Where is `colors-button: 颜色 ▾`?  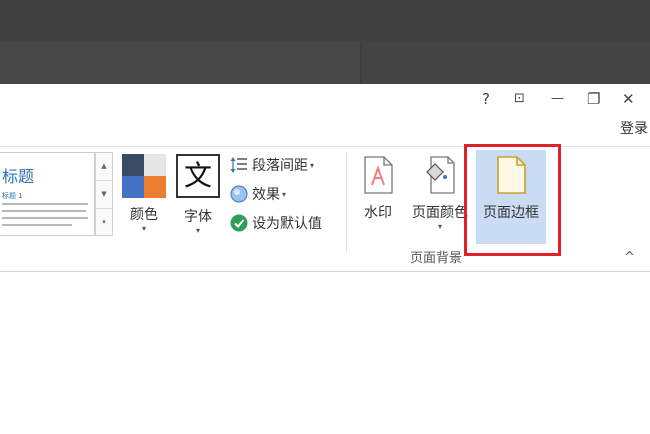 colors-button: 颜色 ▾ is located at coordinates (144, 194).